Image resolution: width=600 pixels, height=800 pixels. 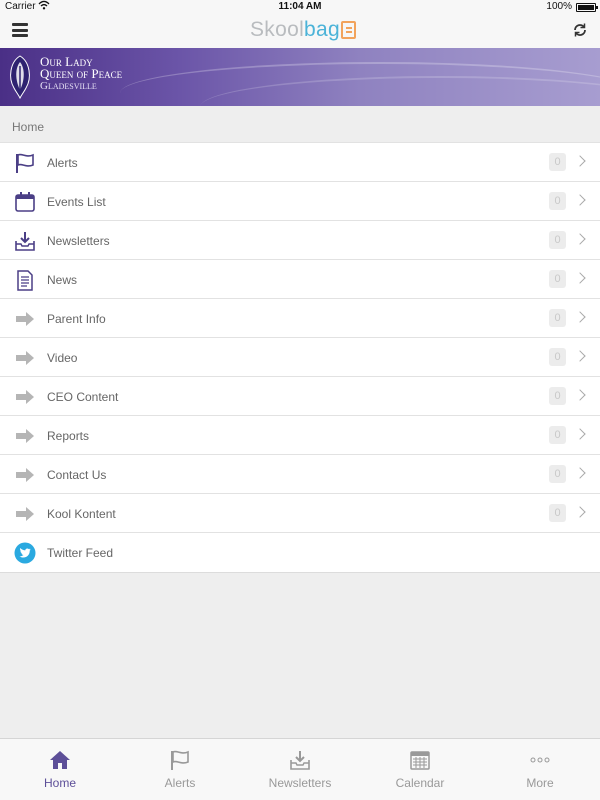 What do you see at coordinates (81, 514) in the screenshot?
I see `menu-item-label: Kool Kontent` at bounding box center [81, 514].